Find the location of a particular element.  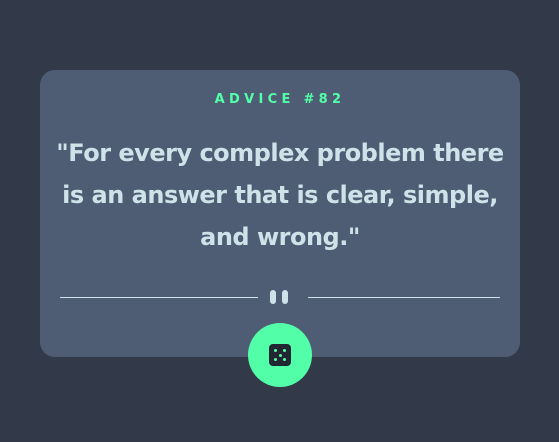

divider-line-right is located at coordinates (404, 297).